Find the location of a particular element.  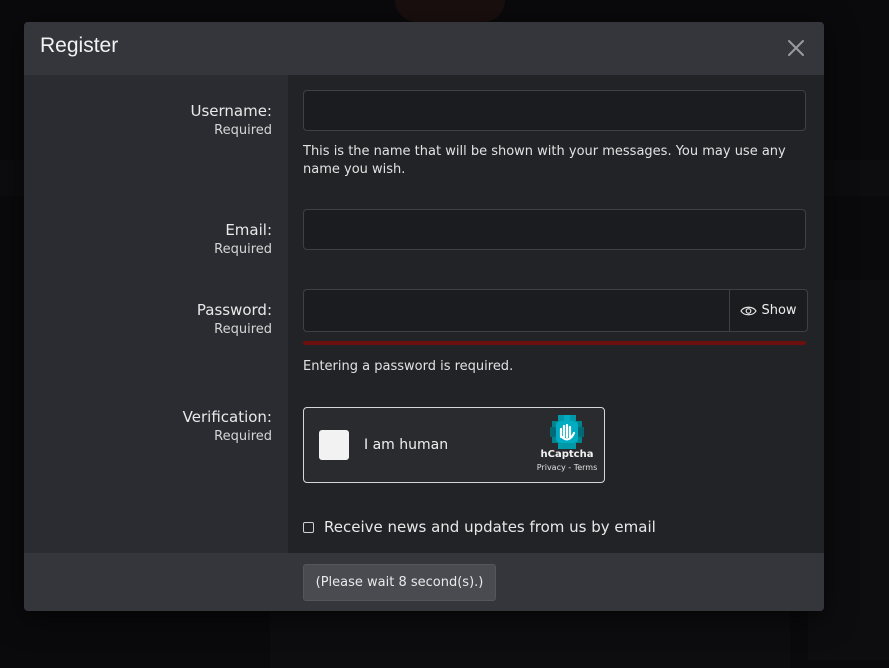

verification-label: Verification: is located at coordinates (227, 417).